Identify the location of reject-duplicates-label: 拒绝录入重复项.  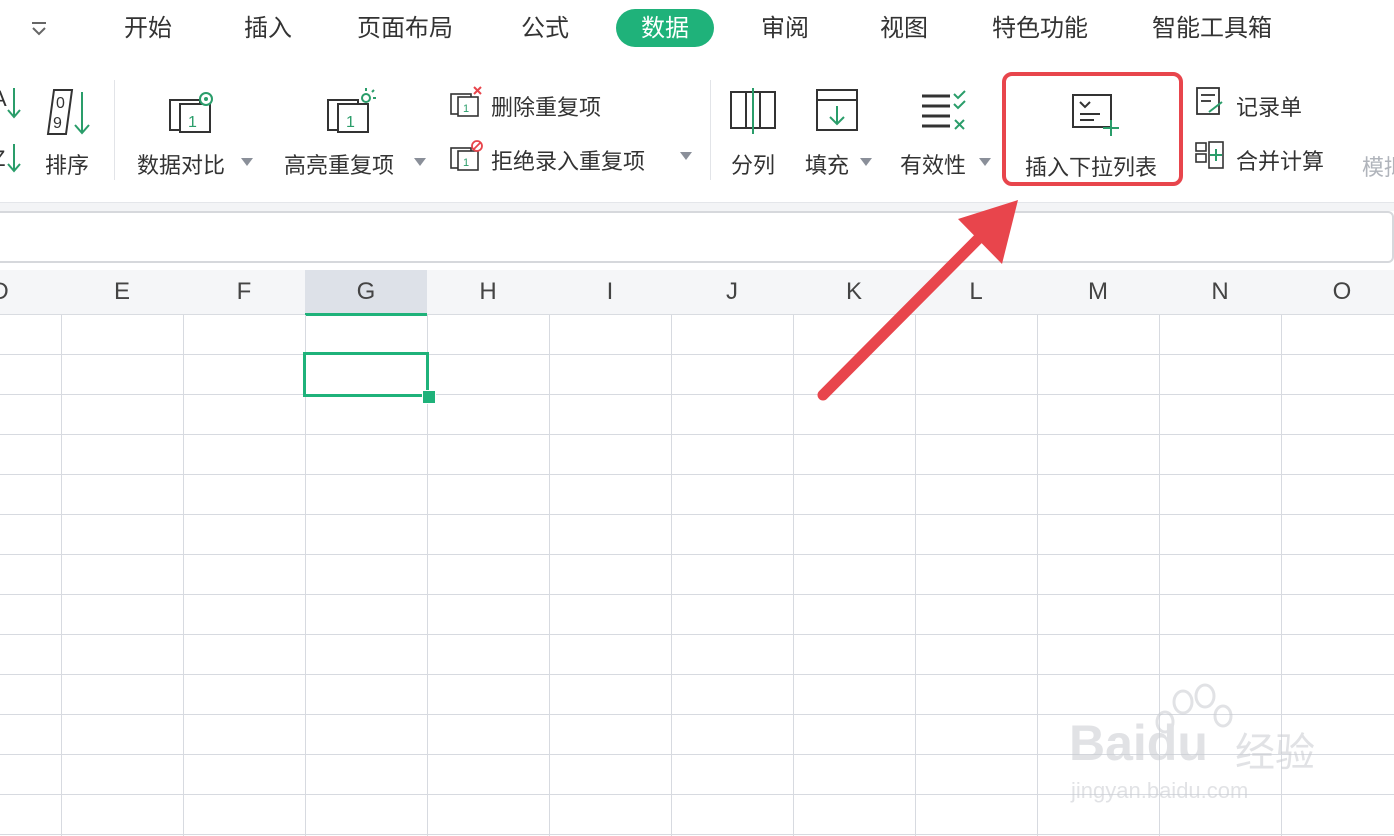
(568, 160).